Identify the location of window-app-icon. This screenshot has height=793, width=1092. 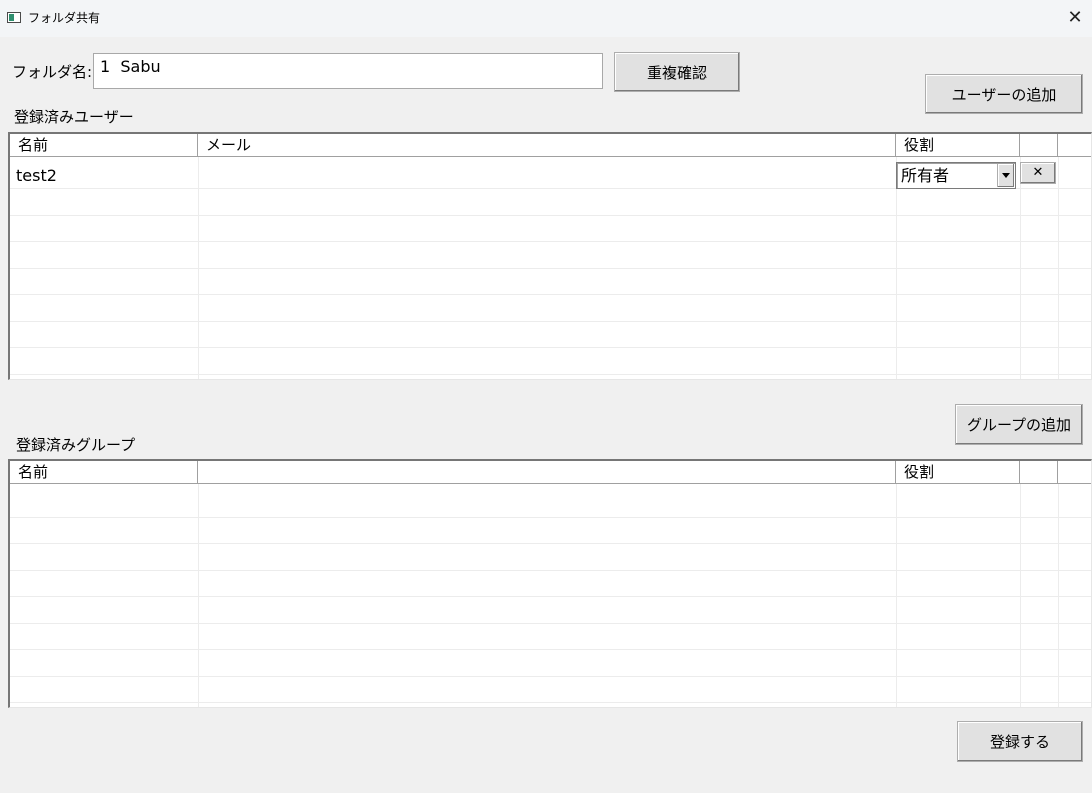
(14, 17).